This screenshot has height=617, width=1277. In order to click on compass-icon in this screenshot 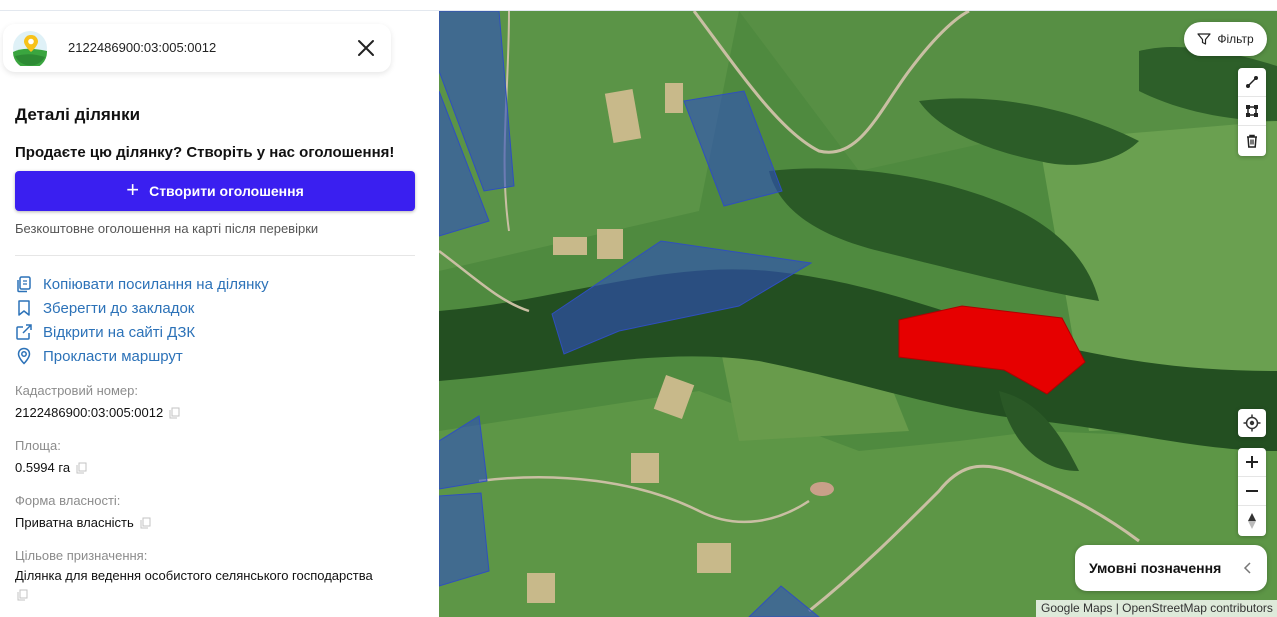, I will do `click(1252, 520)`.